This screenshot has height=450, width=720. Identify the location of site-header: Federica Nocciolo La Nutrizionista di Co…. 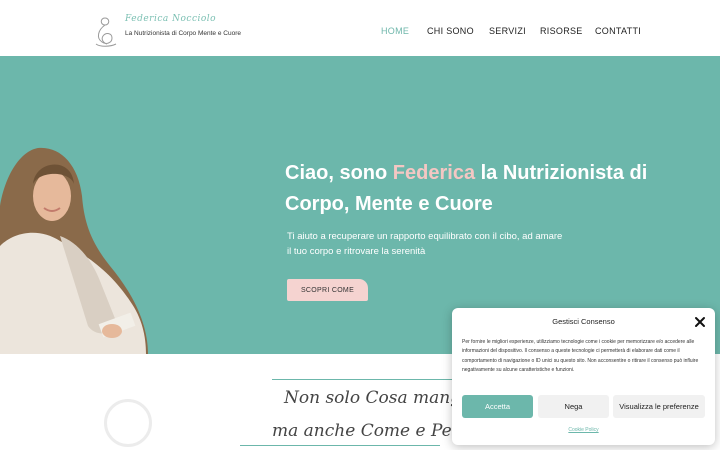
(360, 28).